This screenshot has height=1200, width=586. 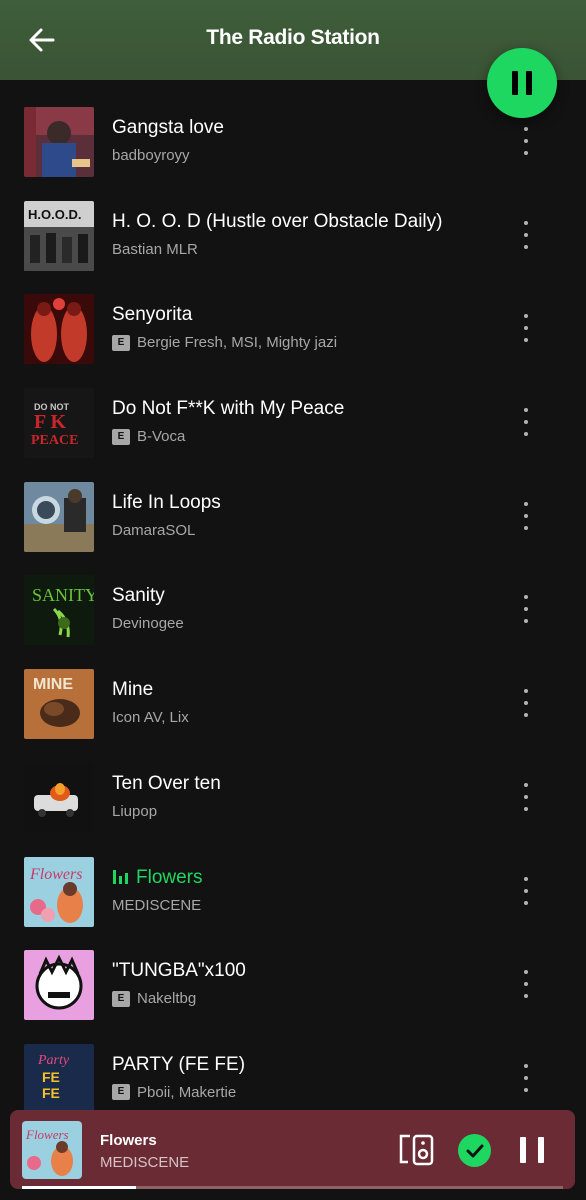 What do you see at coordinates (157, 878) in the screenshot?
I see `track-title: Flowers` at bounding box center [157, 878].